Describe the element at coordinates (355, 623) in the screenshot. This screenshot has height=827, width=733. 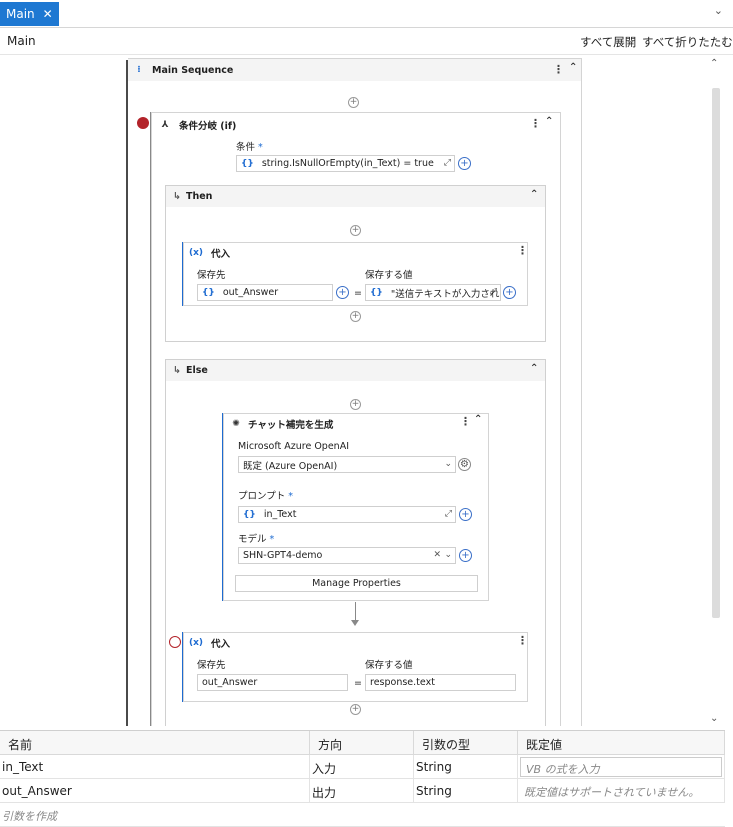
I see `connector-arrow-icon` at that location.